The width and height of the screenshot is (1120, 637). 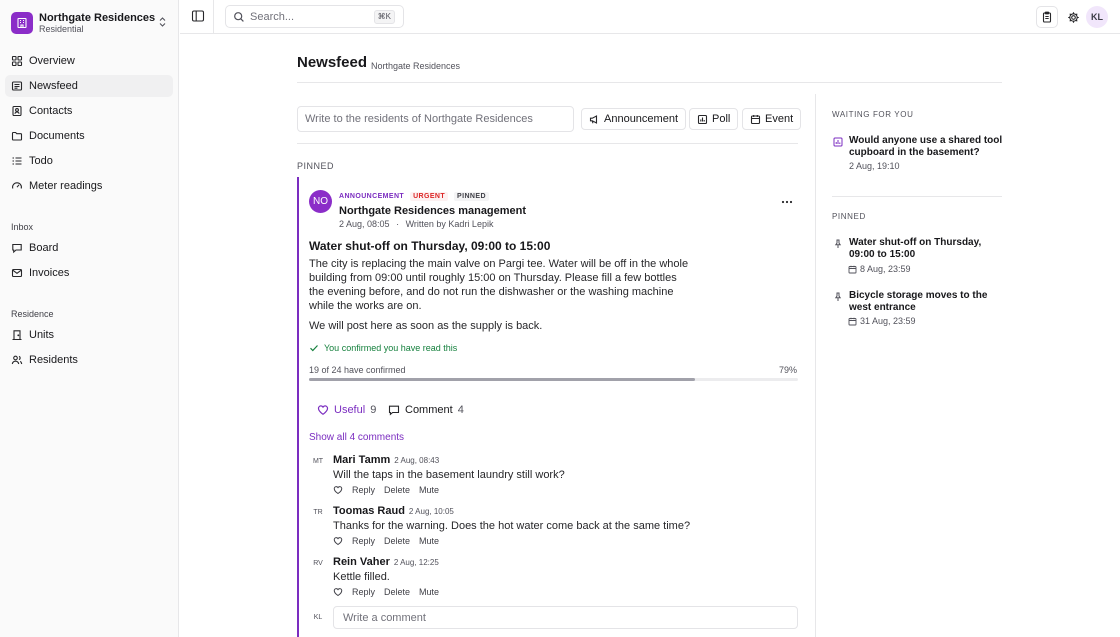 What do you see at coordinates (547, 143) in the screenshot?
I see `composer-divider` at bounding box center [547, 143].